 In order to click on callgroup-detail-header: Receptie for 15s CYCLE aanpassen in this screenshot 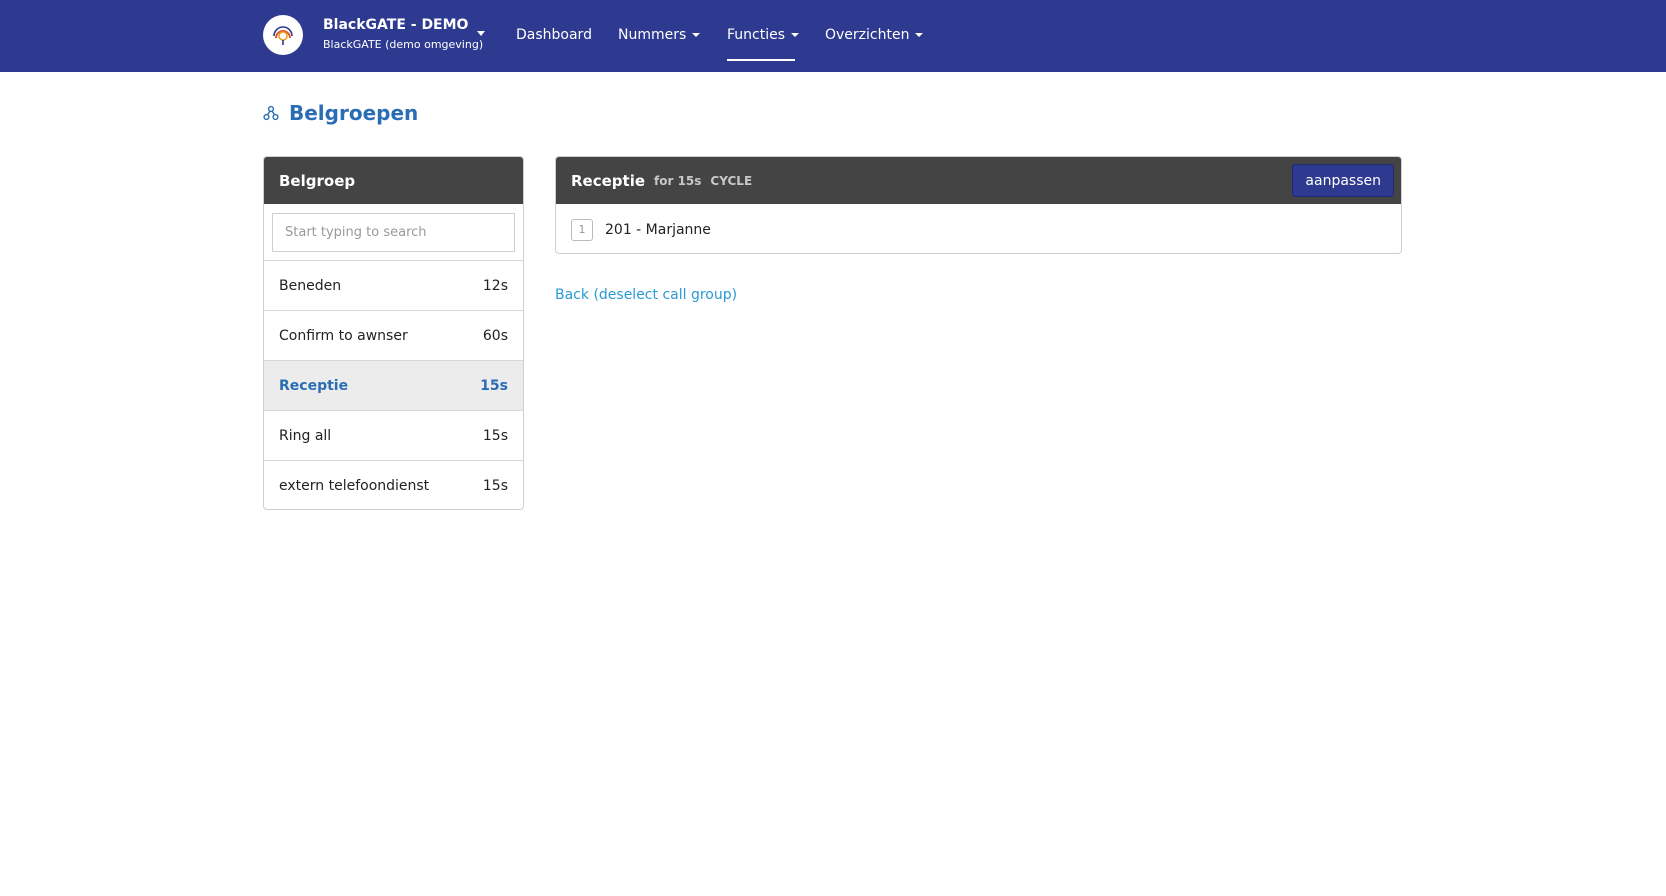, I will do `click(978, 180)`.